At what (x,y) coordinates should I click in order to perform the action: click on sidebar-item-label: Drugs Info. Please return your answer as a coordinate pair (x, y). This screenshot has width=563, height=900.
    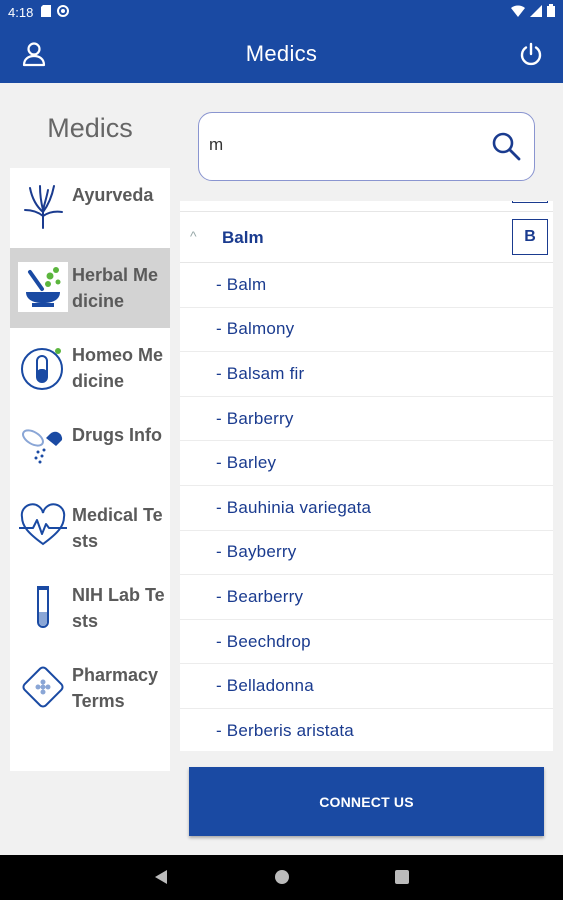
    Looking at the image, I should click on (117, 435).